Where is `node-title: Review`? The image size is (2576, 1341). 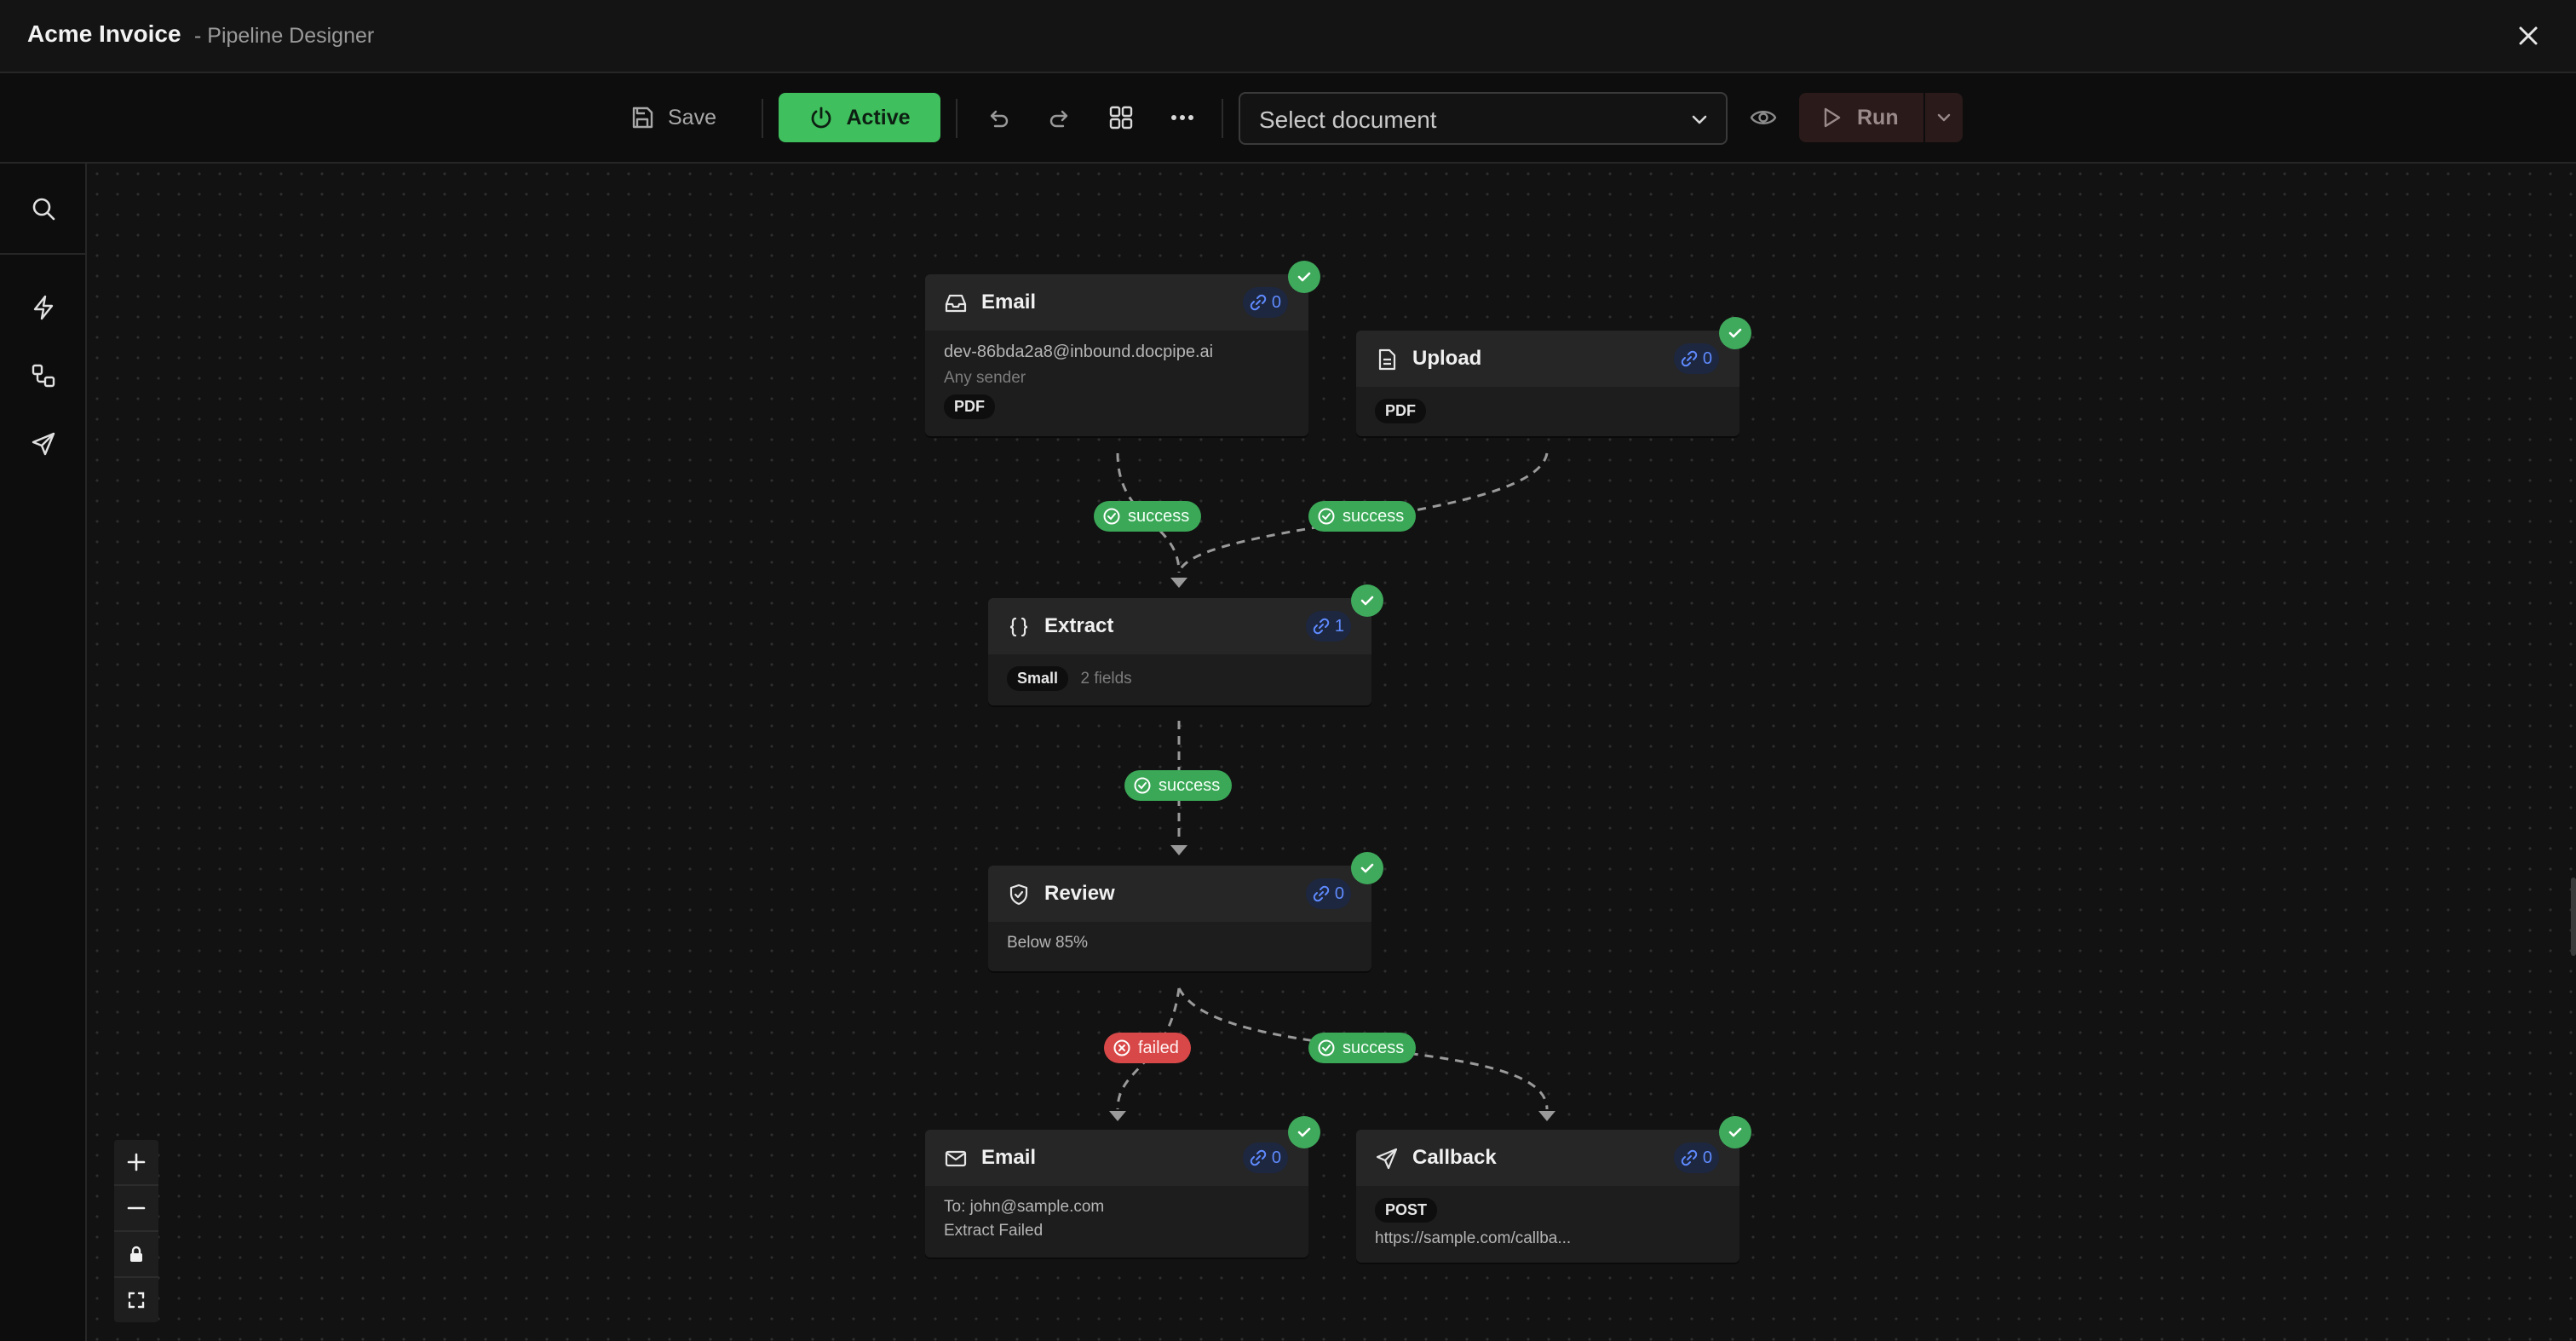
node-title: Review is located at coordinates (1080, 894).